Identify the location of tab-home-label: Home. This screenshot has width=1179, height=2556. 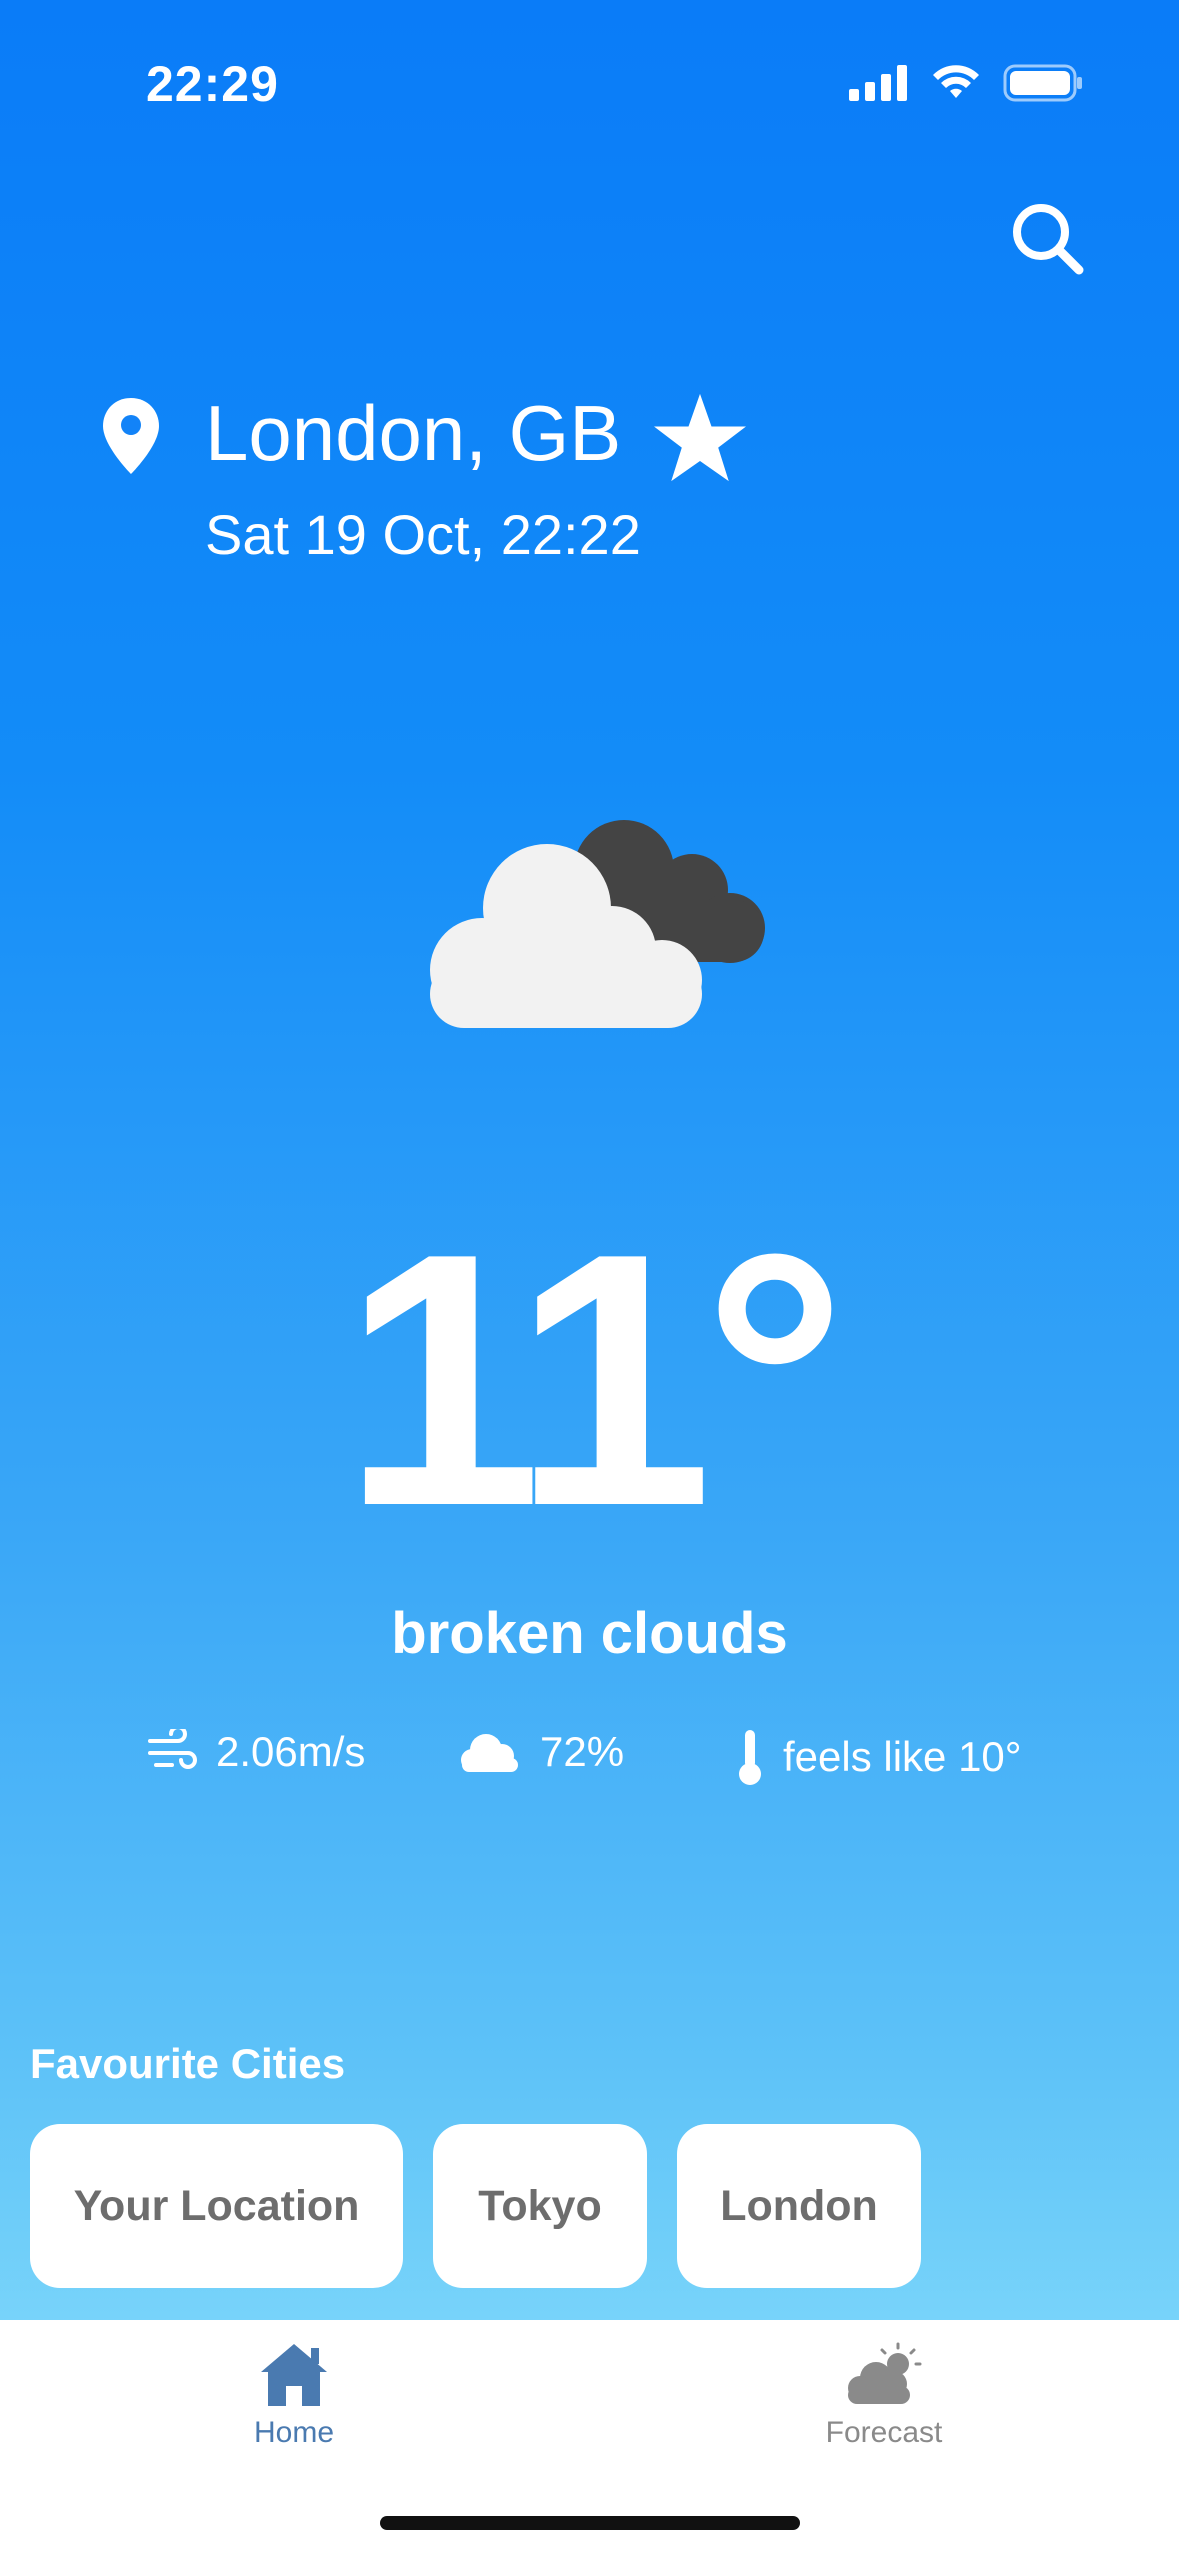
(294, 2432).